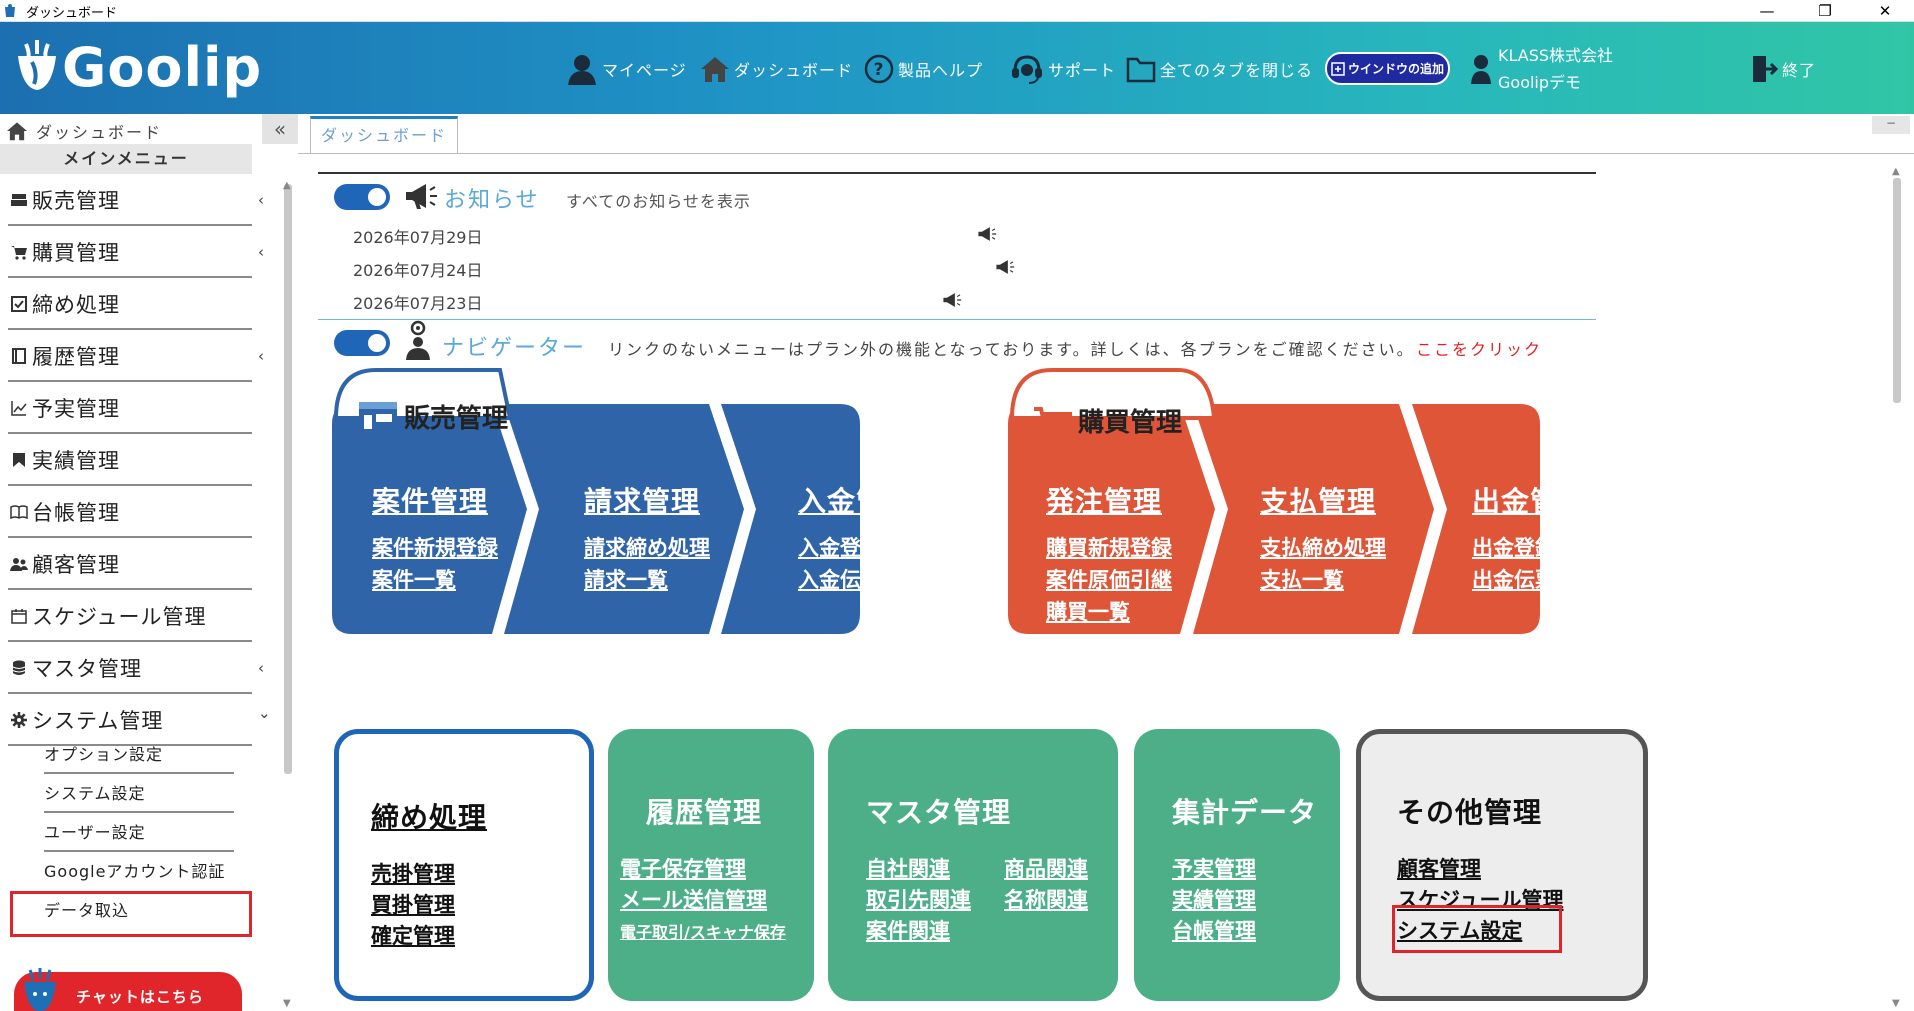  I want to click on receivables-link: 売掛管理, so click(413, 873).